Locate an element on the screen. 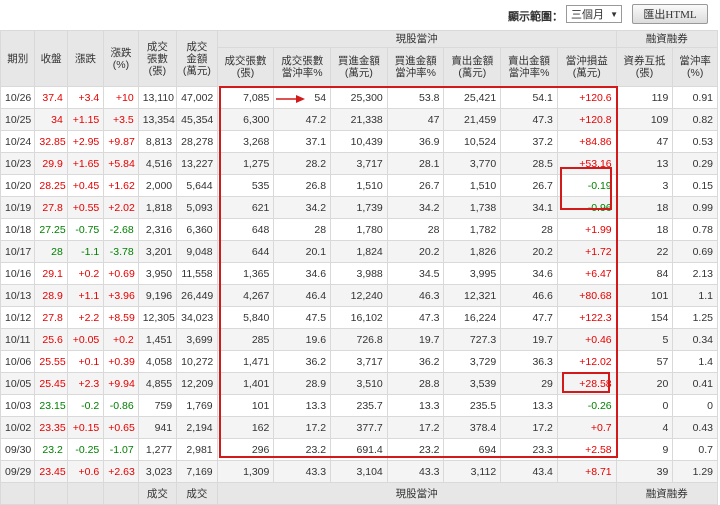 Image resolution: width=720 pixels, height=505 pixels. cell-pnl: +2.58 is located at coordinates (586, 449).